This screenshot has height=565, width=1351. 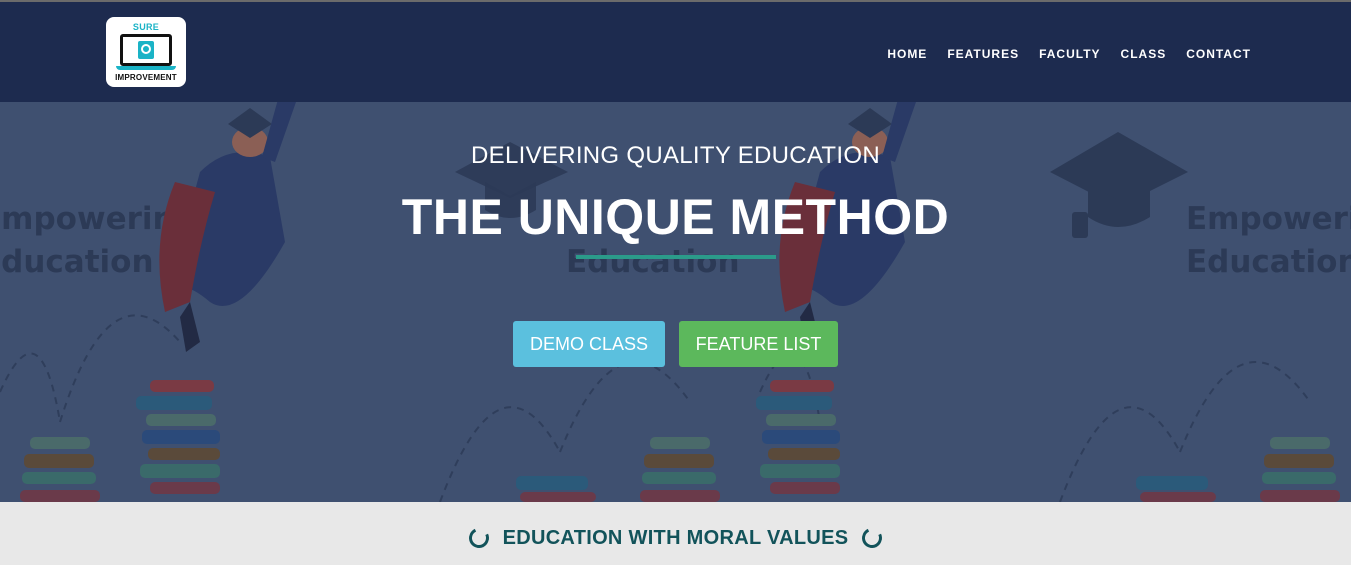 I want to click on check-icon, so click(x=146, y=49).